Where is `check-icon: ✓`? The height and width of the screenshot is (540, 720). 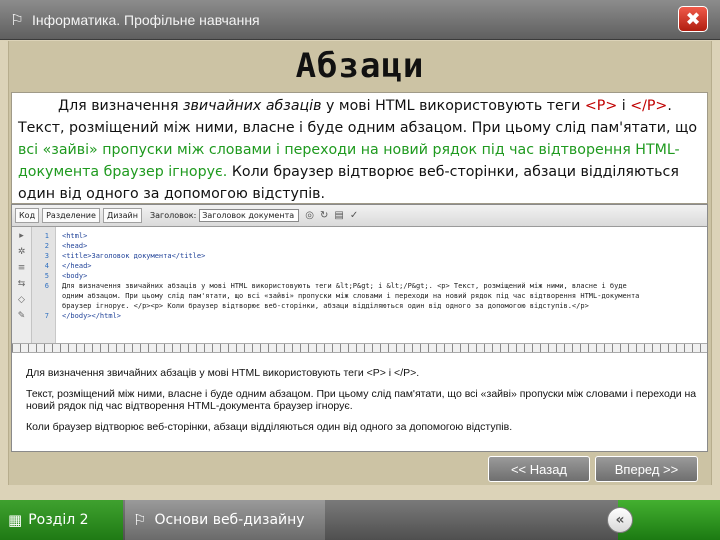 check-icon: ✓ is located at coordinates (354, 215).